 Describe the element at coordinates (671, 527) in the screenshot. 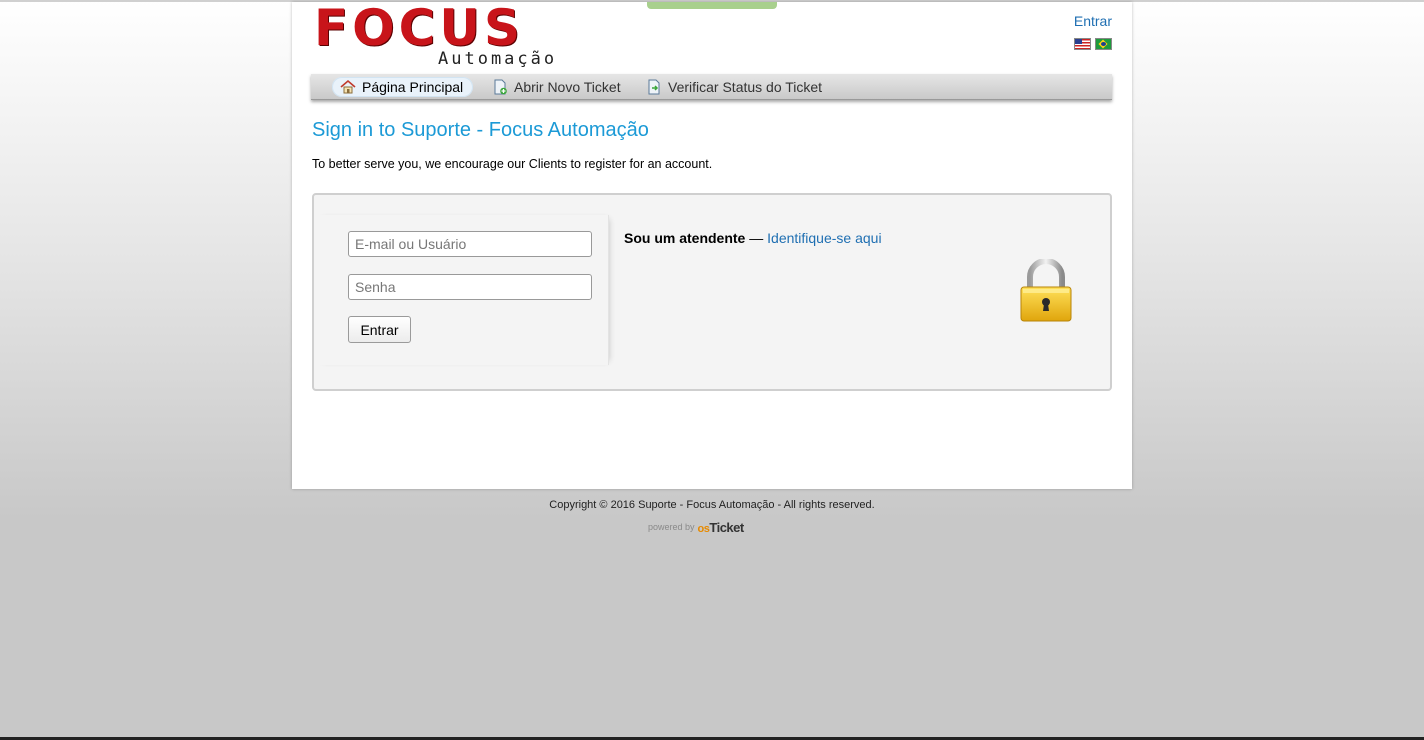

I see `powered-by-label: powered by` at that location.